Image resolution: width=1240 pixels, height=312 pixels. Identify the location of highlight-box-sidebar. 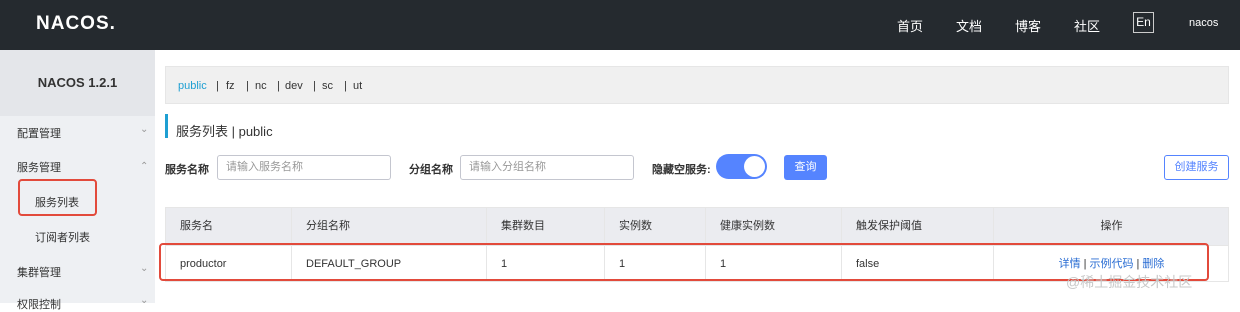
(57, 197).